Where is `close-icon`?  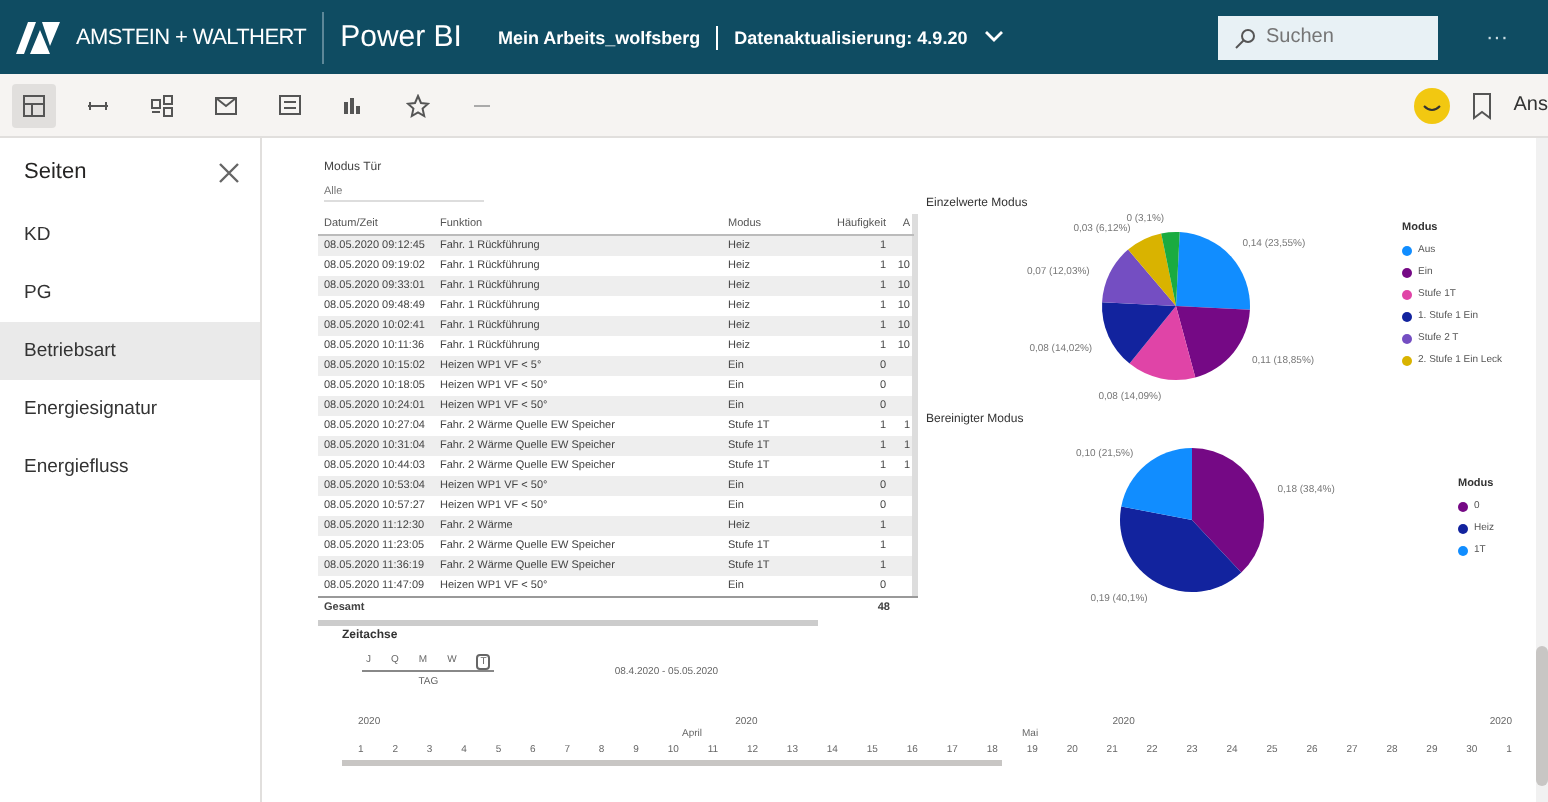
close-icon is located at coordinates (229, 172).